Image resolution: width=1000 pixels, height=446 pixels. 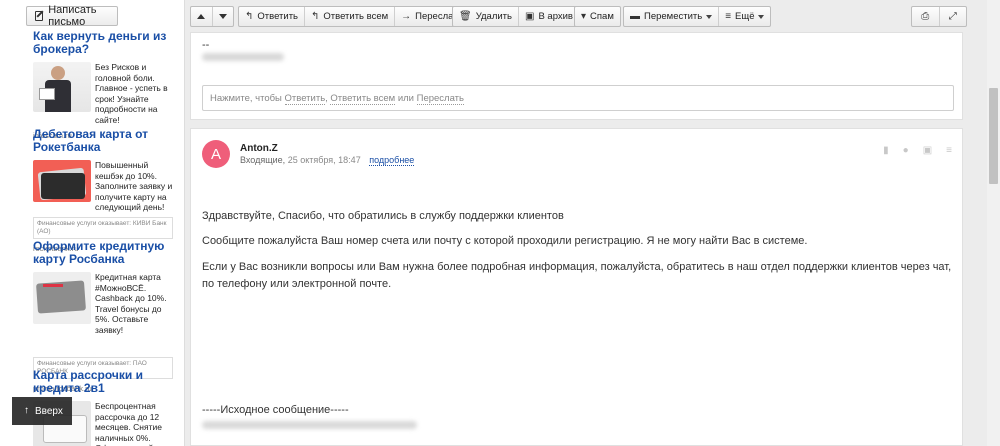 I want to click on pencil-icon, so click(x=39, y=16).